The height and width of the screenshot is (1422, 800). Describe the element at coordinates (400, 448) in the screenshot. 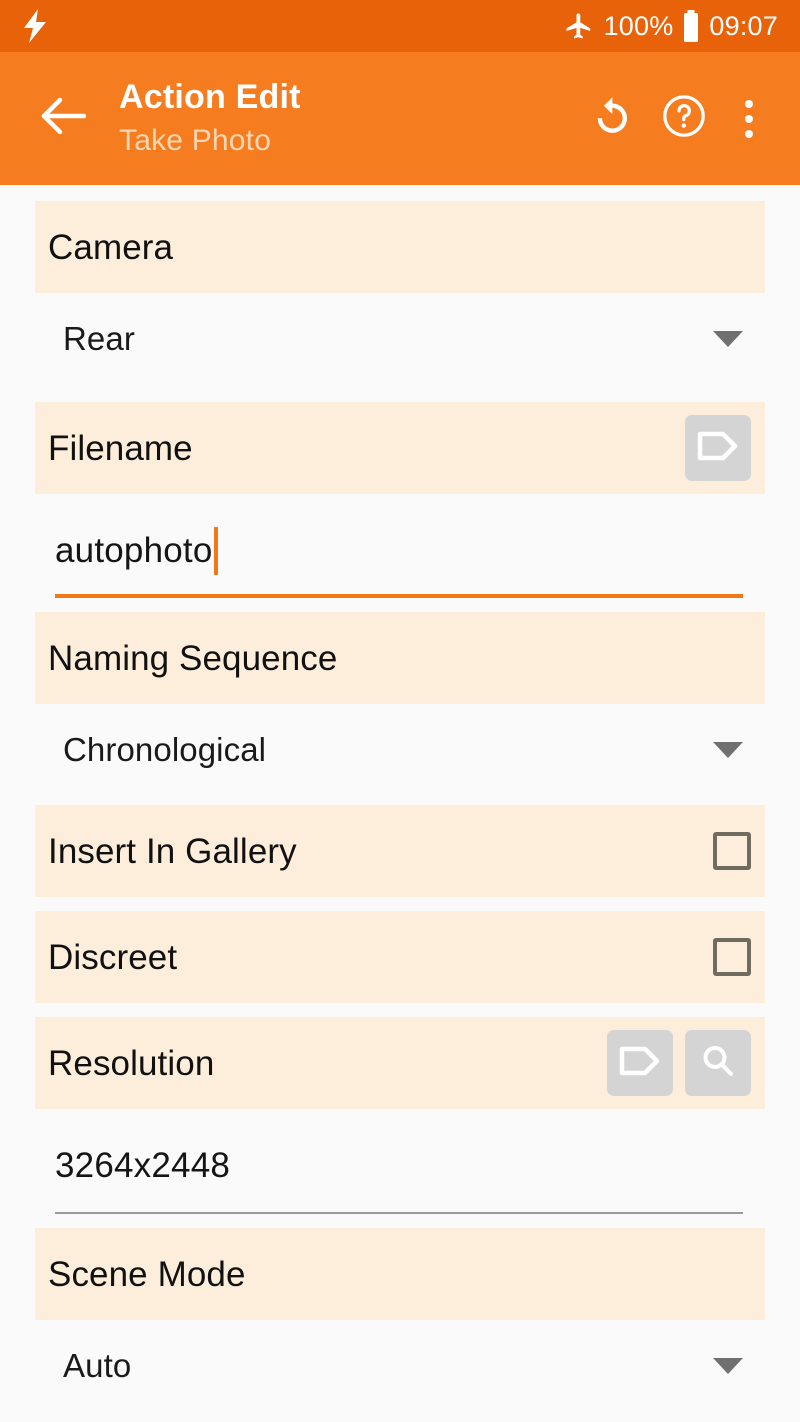

I see `section-header-filename: Filename` at that location.